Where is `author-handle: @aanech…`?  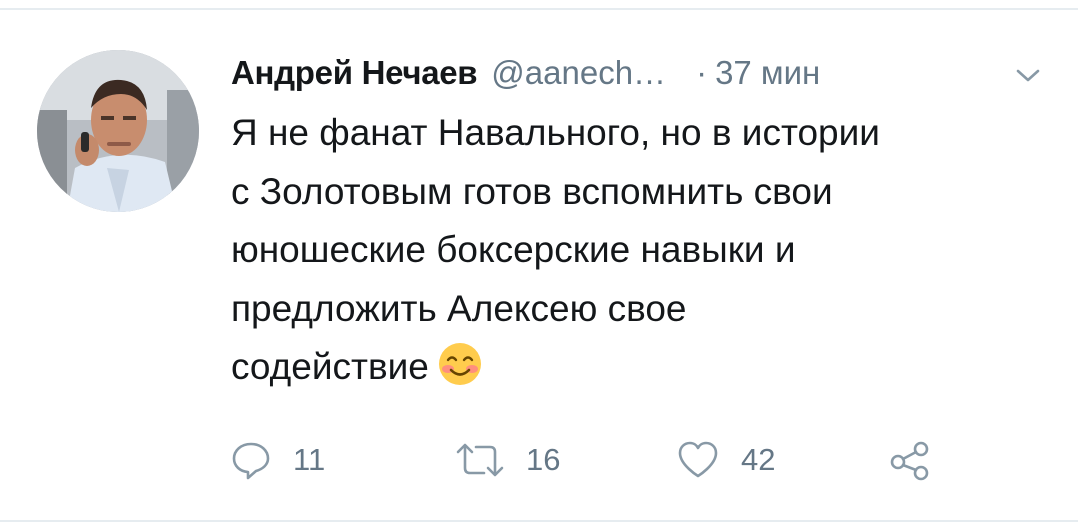 author-handle: @aanech… is located at coordinates (578, 73).